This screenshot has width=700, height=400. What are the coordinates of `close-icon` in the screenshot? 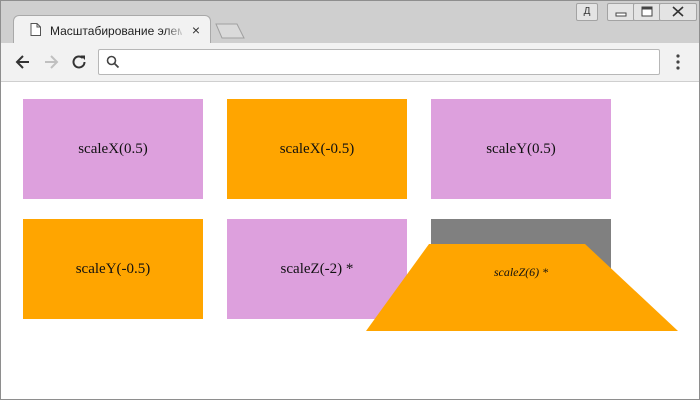 It's located at (678, 11).